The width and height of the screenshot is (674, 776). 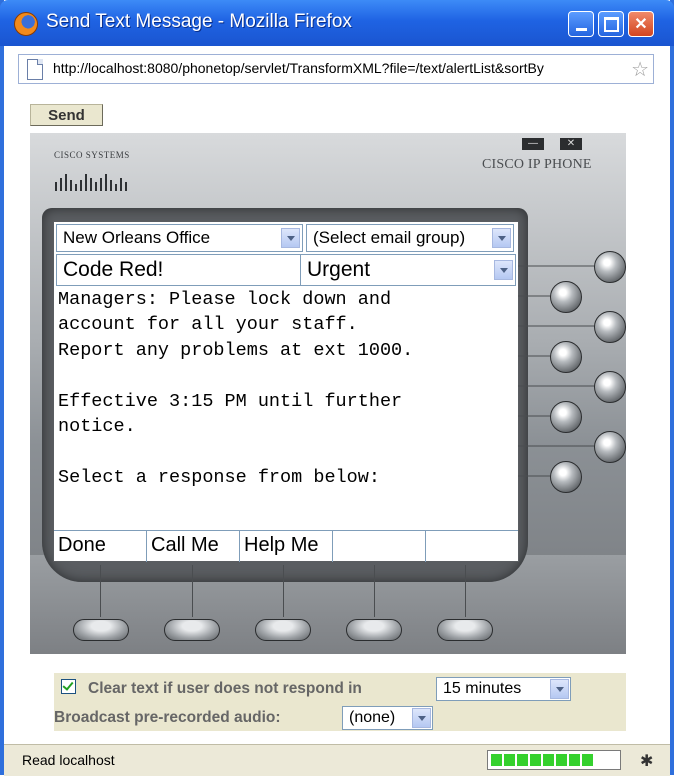 What do you see at coordinates (137, 237) in the screenshot?
I see `office-select-value: New Orleans Office` at bounding box center [137, 237].